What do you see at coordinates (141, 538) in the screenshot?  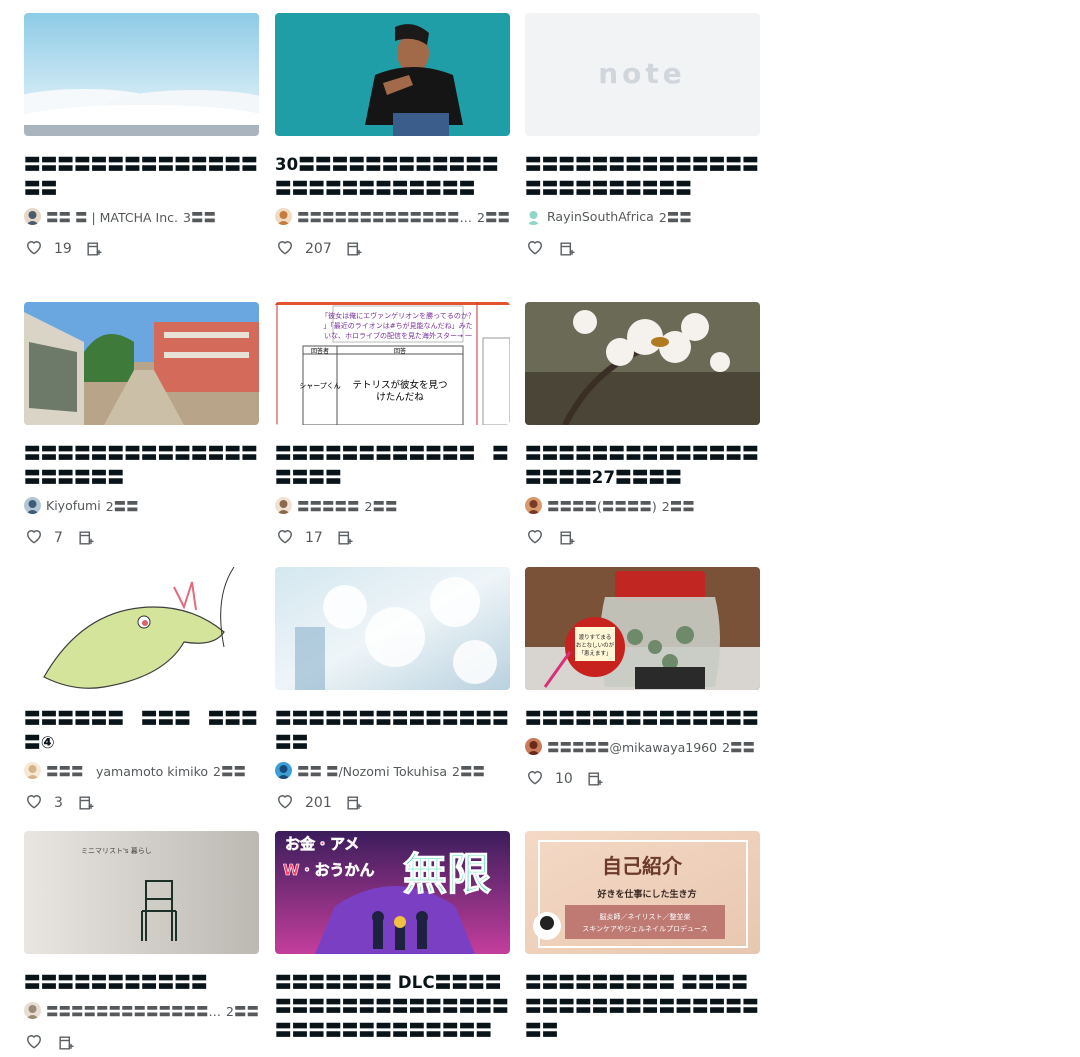 I see `article-actions: 7` at bounding box center [141, 538].